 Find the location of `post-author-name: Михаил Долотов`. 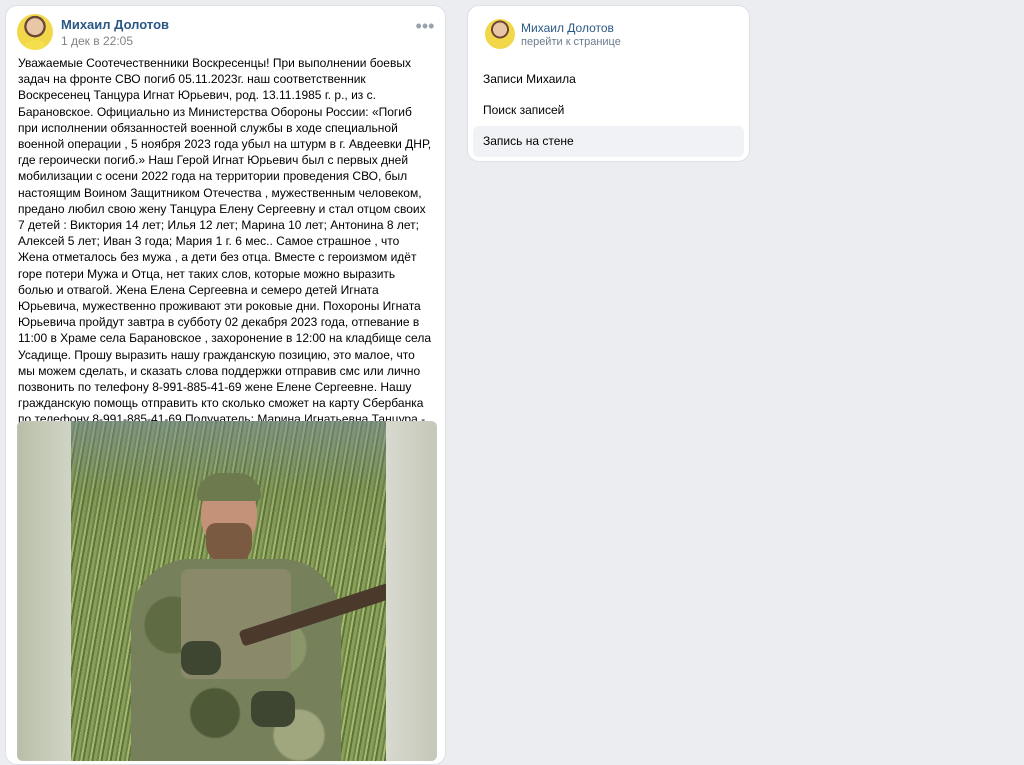

post-author-name: Михаил Долотов is located at coordinates (115, 24).